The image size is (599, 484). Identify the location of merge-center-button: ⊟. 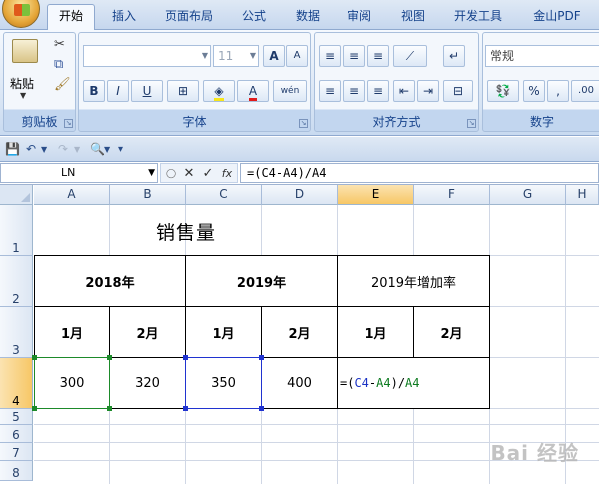
(458, 91).